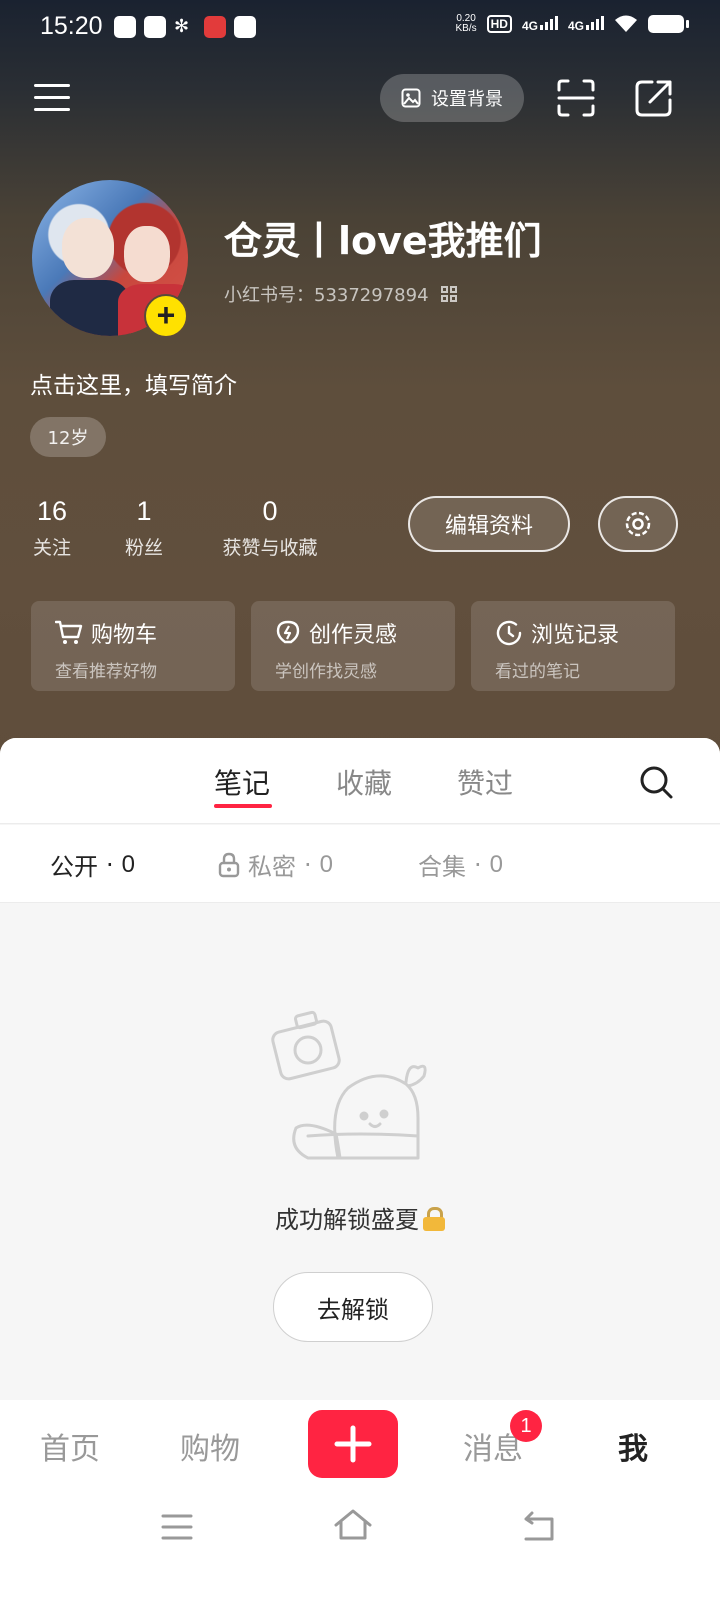 This screenshot has height=1600, width=720. I want to click on bottom-navigation: 首页 购物 消息 1 我, so click(360, 1446).